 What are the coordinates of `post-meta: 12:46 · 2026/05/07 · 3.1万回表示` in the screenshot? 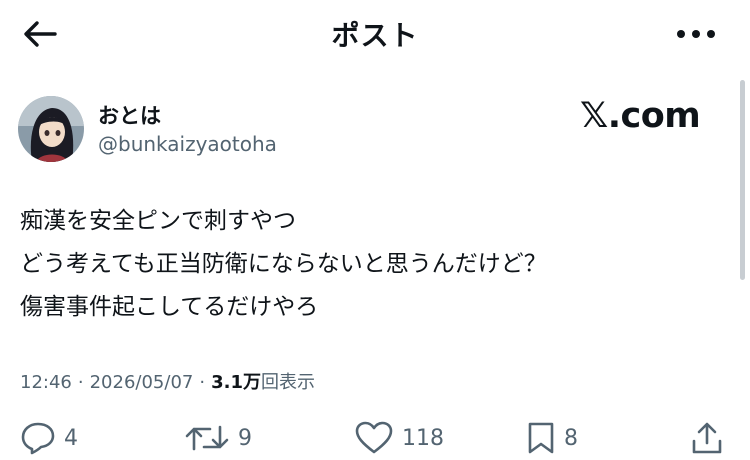 It's located at (167, 381).